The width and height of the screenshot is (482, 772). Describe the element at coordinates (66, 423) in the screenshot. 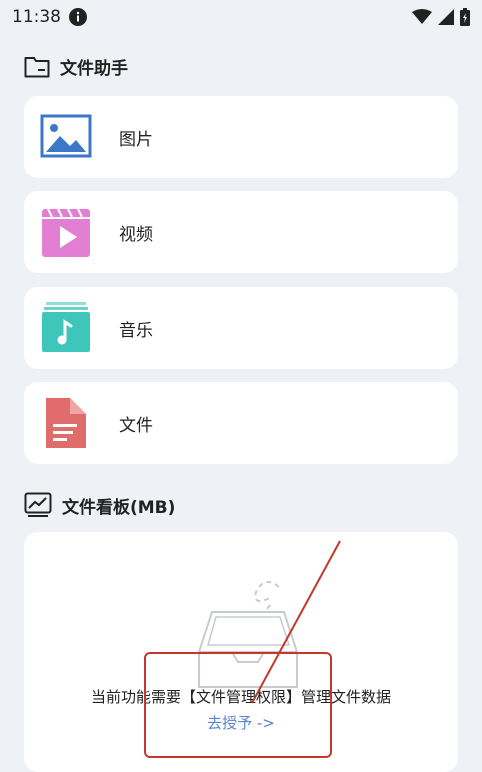

I see `document-icon` at that location.